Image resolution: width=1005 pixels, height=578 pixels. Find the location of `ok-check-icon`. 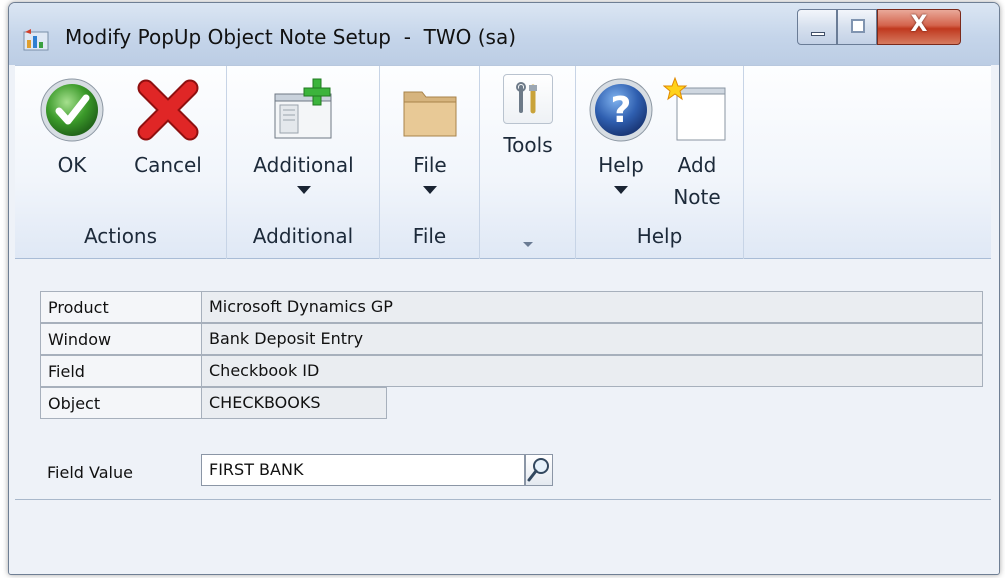

ok-check-icon is located at coordinates (72, 110).